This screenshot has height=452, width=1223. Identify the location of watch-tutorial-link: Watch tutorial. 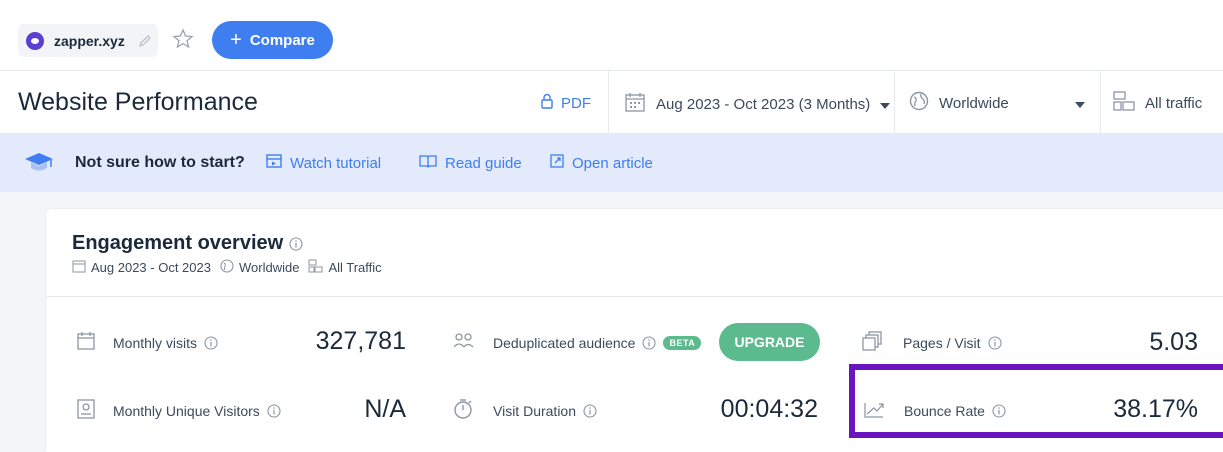
(323, 163).